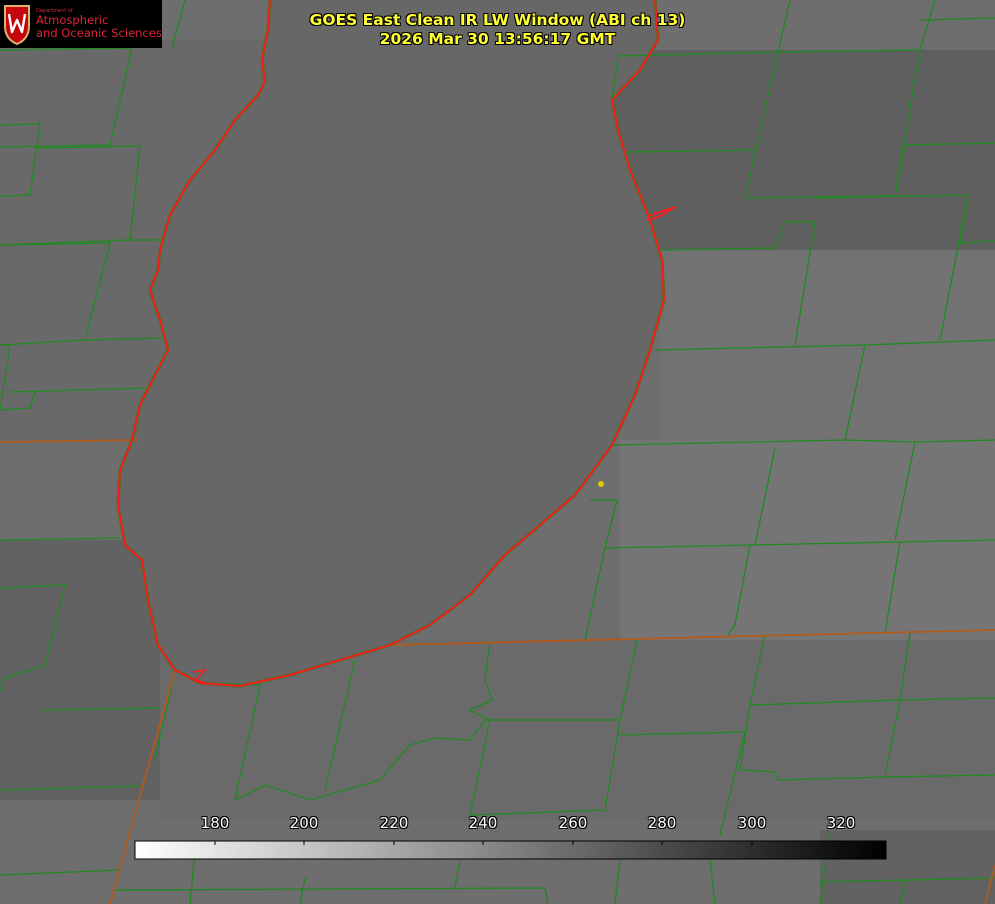  Describe the element at coordinates (497, 20) in the screenshot. I see `title-product: GOES East Clean IR LW Window (ABI ch 13)` at that location.